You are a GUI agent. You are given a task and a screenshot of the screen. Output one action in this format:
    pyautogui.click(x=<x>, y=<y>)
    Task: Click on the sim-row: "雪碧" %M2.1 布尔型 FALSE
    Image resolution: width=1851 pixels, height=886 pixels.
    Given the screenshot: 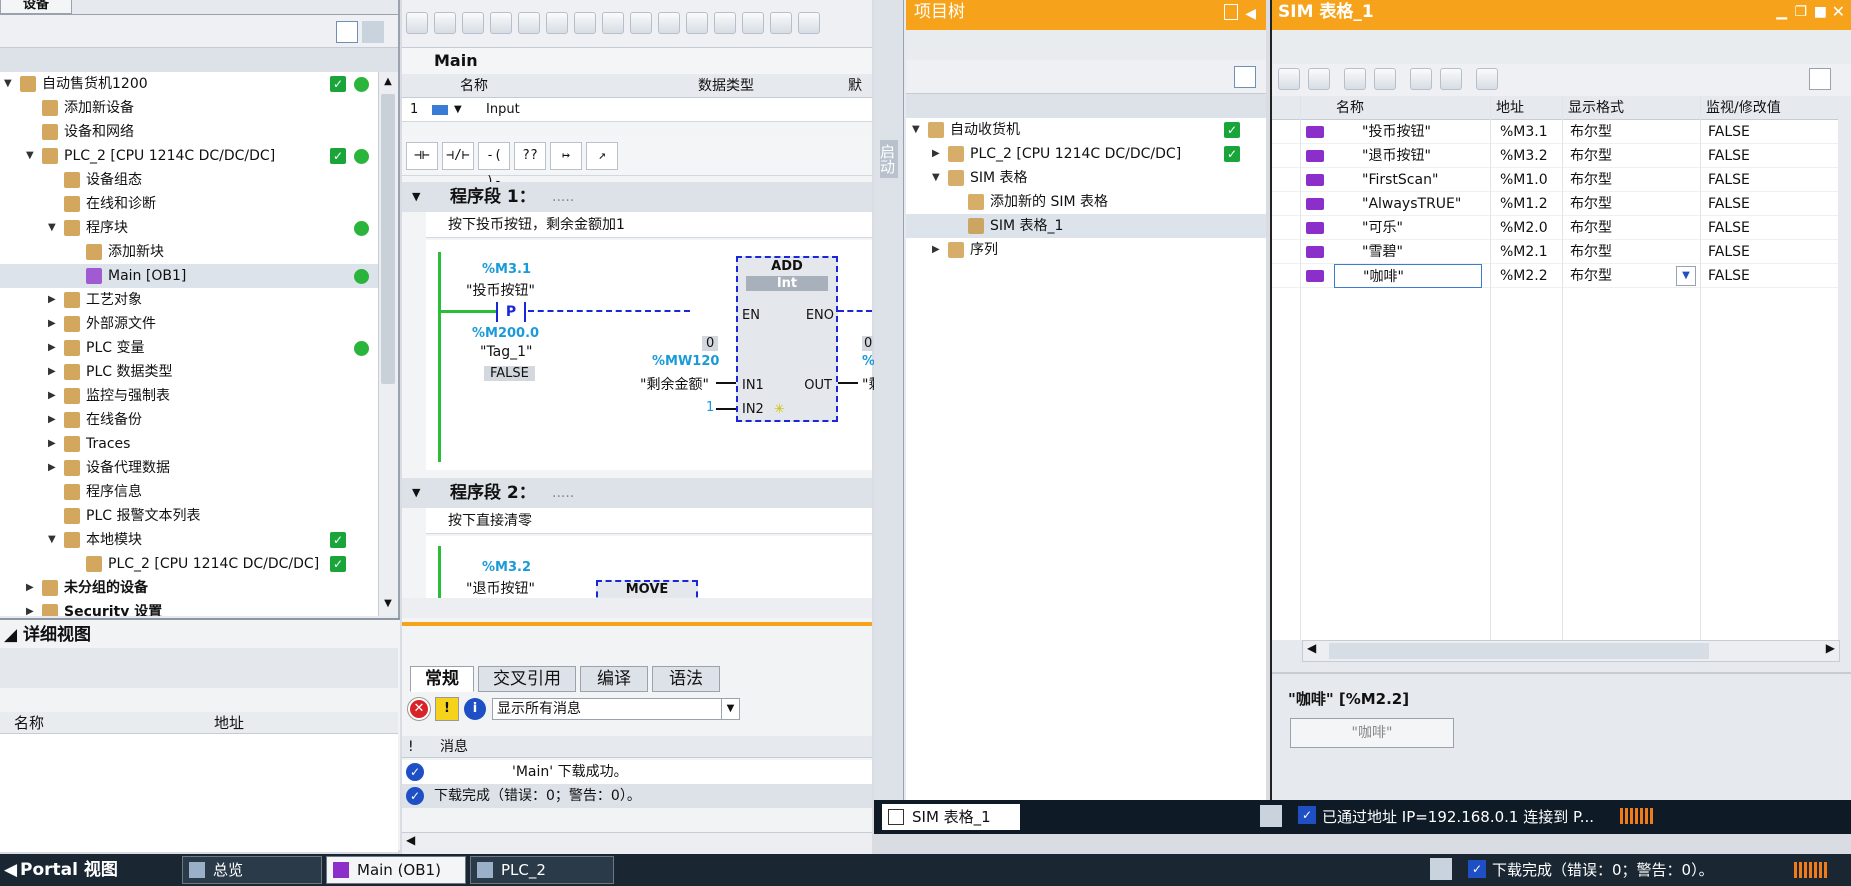 What is the action you would take?
    pyautogui.click(x=1555, y=252)
    